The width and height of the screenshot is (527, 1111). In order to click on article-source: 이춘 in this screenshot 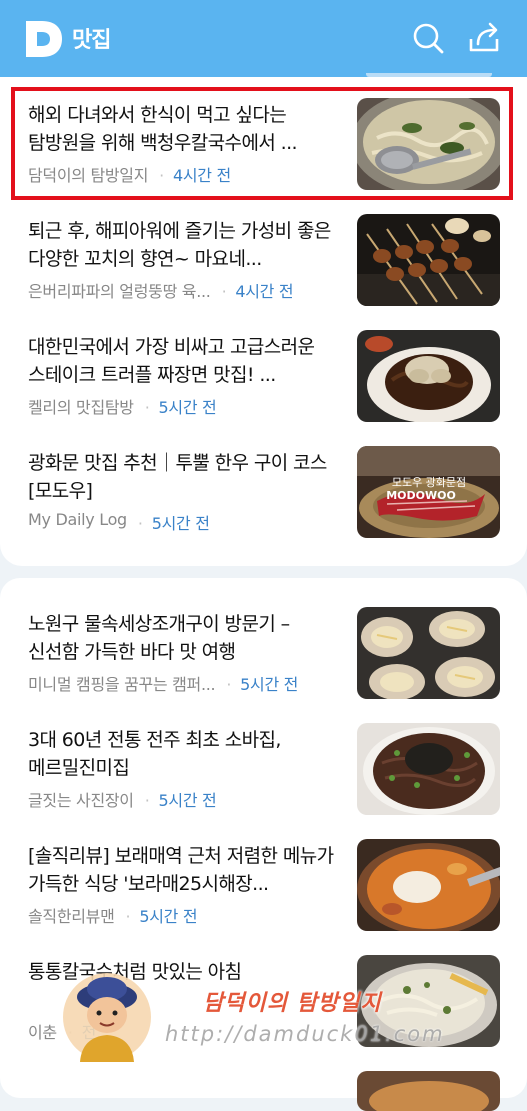, I will do `click(42, 1032)`.